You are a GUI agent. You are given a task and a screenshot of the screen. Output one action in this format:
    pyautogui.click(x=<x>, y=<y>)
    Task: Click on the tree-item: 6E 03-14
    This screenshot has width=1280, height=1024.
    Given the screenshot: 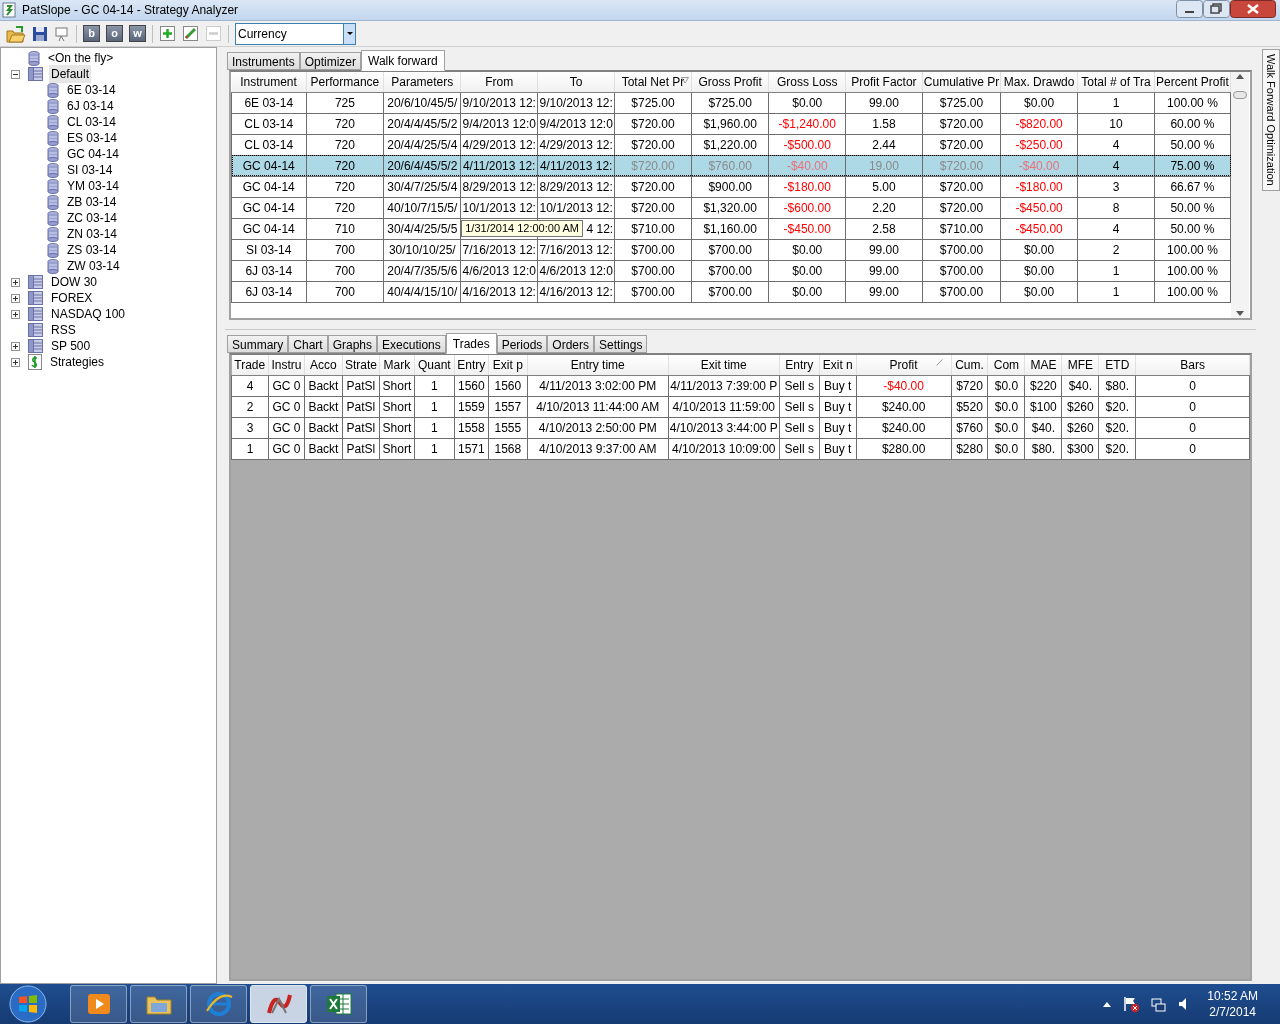 What is the action you would take?
    pyautogui.click(x=91, y=90)
    